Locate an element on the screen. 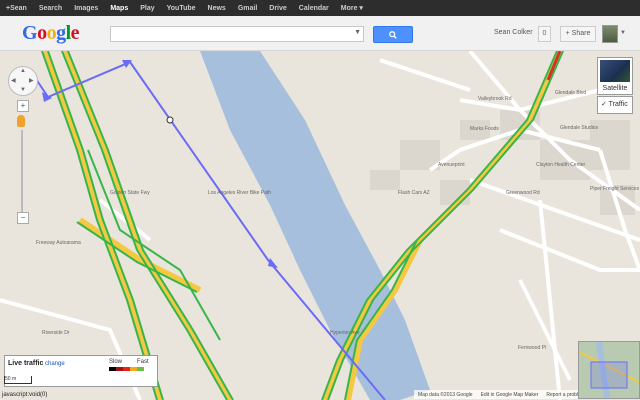 This screenshot has width=640, height=400. map-label: Glendale Blvd is located at coordinates (571, 93).